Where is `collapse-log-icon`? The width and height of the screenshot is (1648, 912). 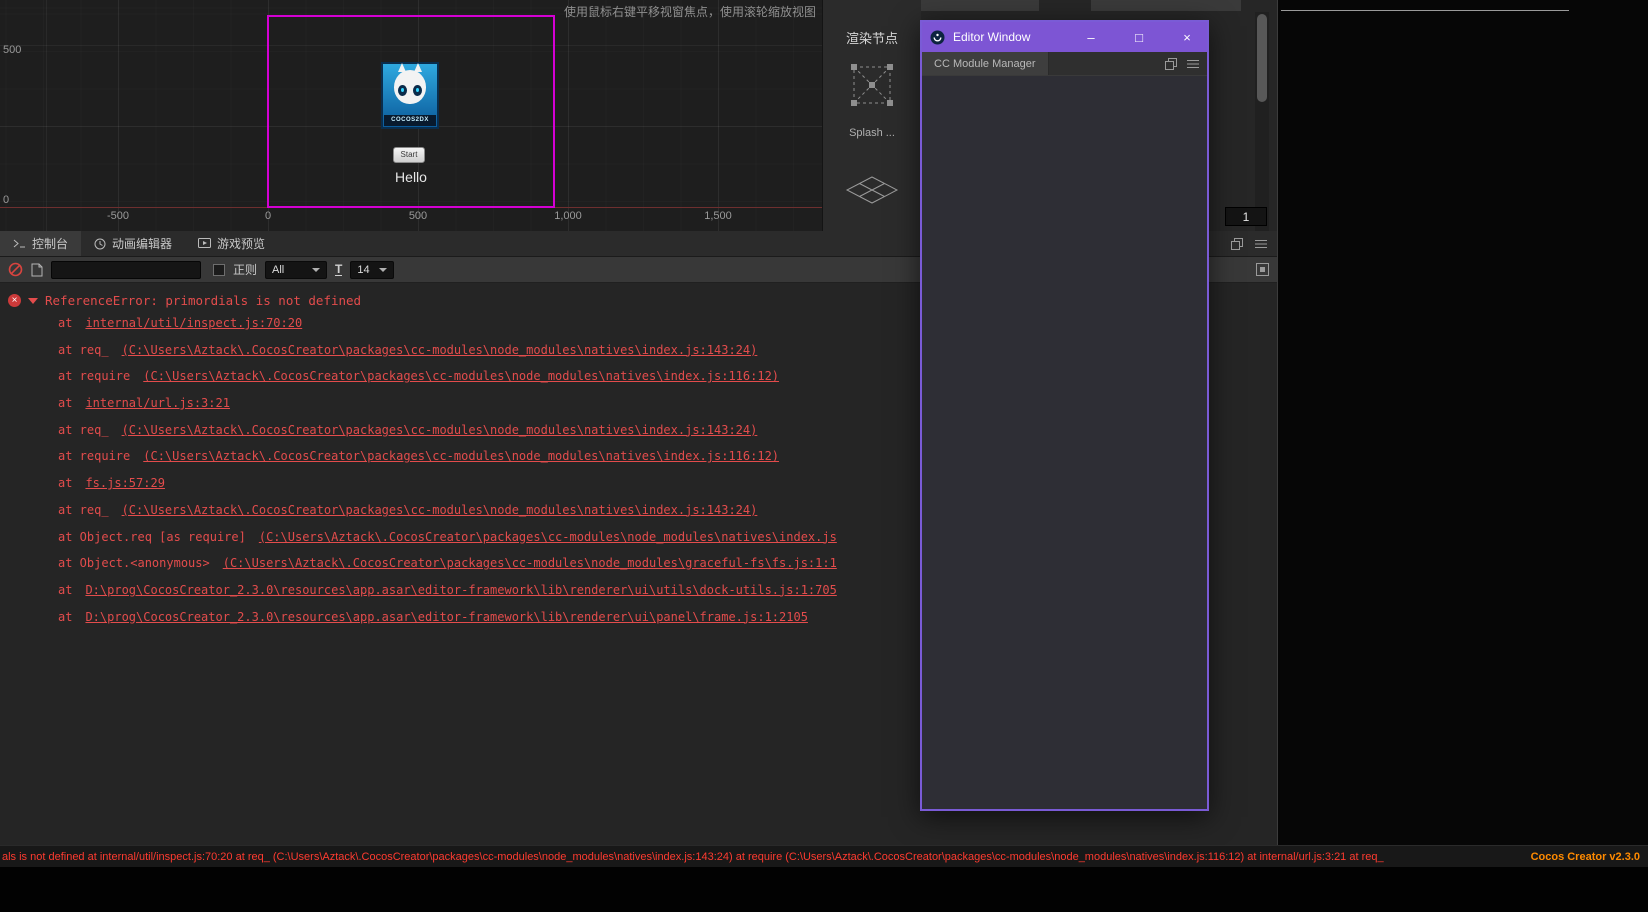
collapse-log-icon is located at coordinates (1262, 269).